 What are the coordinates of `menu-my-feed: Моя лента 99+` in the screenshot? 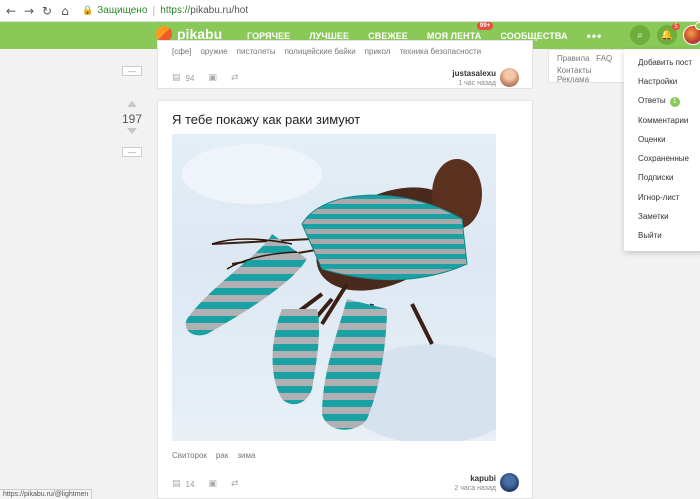 It's located at (460, 31).